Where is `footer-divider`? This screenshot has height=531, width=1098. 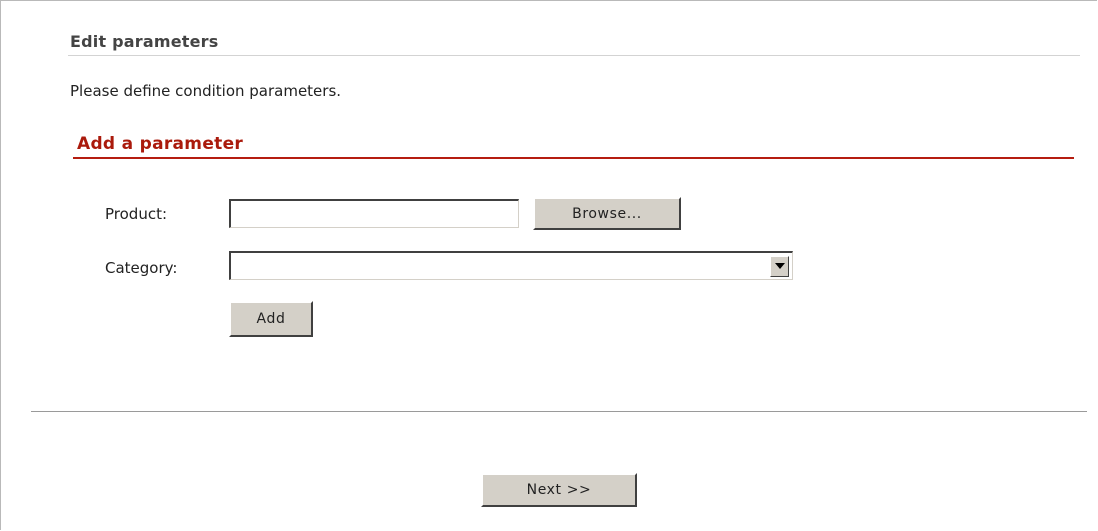 footer-divider is located at coordinates (559, 411).